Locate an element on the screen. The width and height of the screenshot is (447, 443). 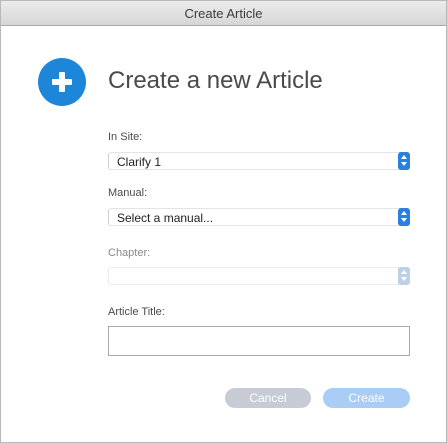
chapter-select is located at coordinates (259, 276).